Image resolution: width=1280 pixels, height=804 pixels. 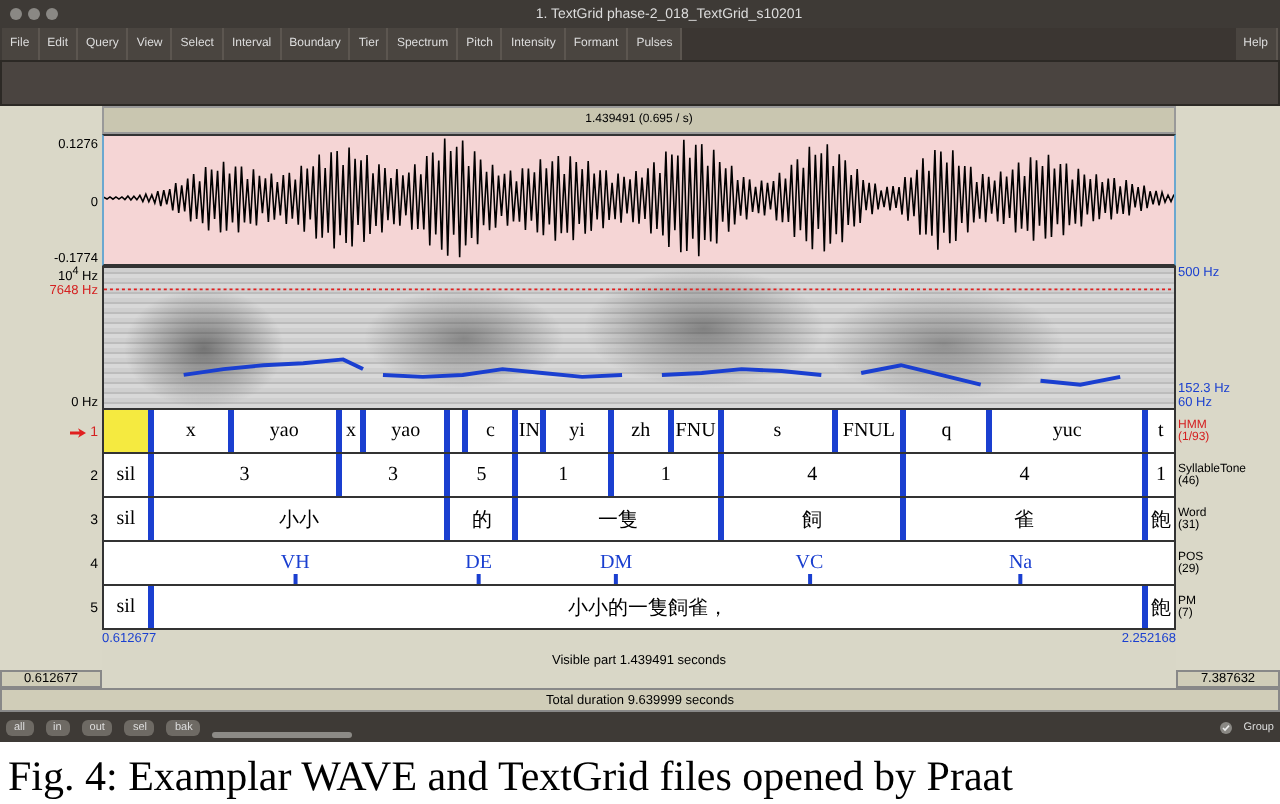 I want to click on tier-row: sil 小小 的 一隻 飼 雀 飽, so click(x=639, y=520).